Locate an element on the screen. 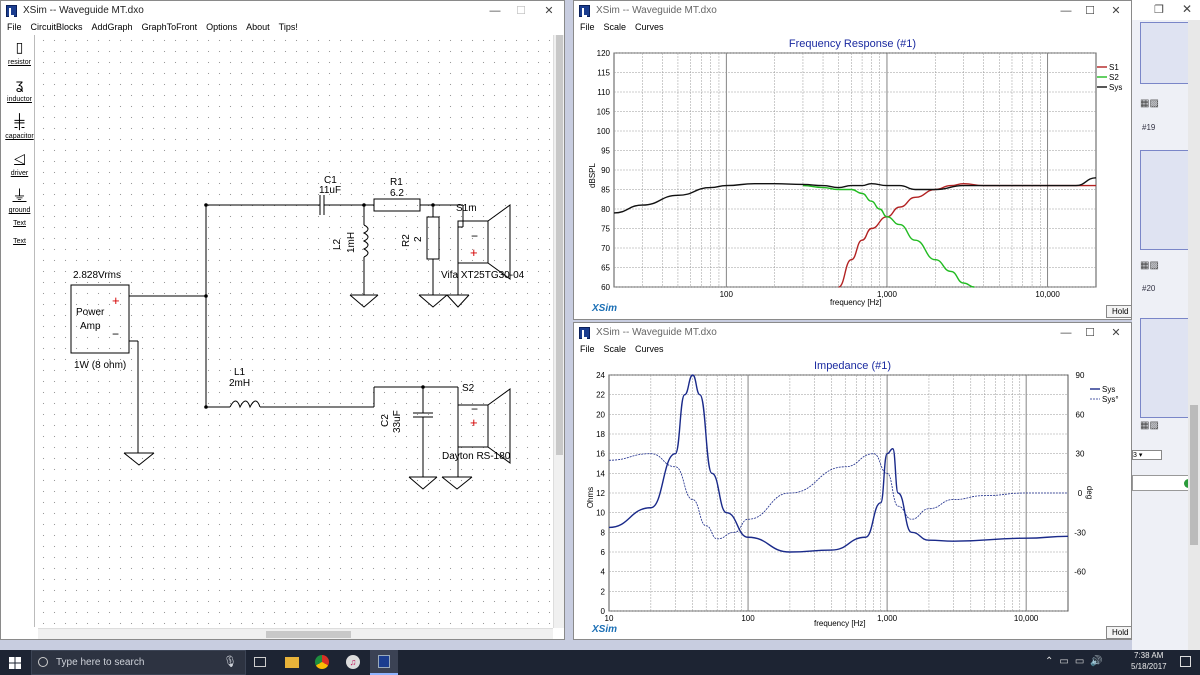 The width and height of the screenshot is (1200, 675). legend-label: S2 is located at coordinates (1114, 77).